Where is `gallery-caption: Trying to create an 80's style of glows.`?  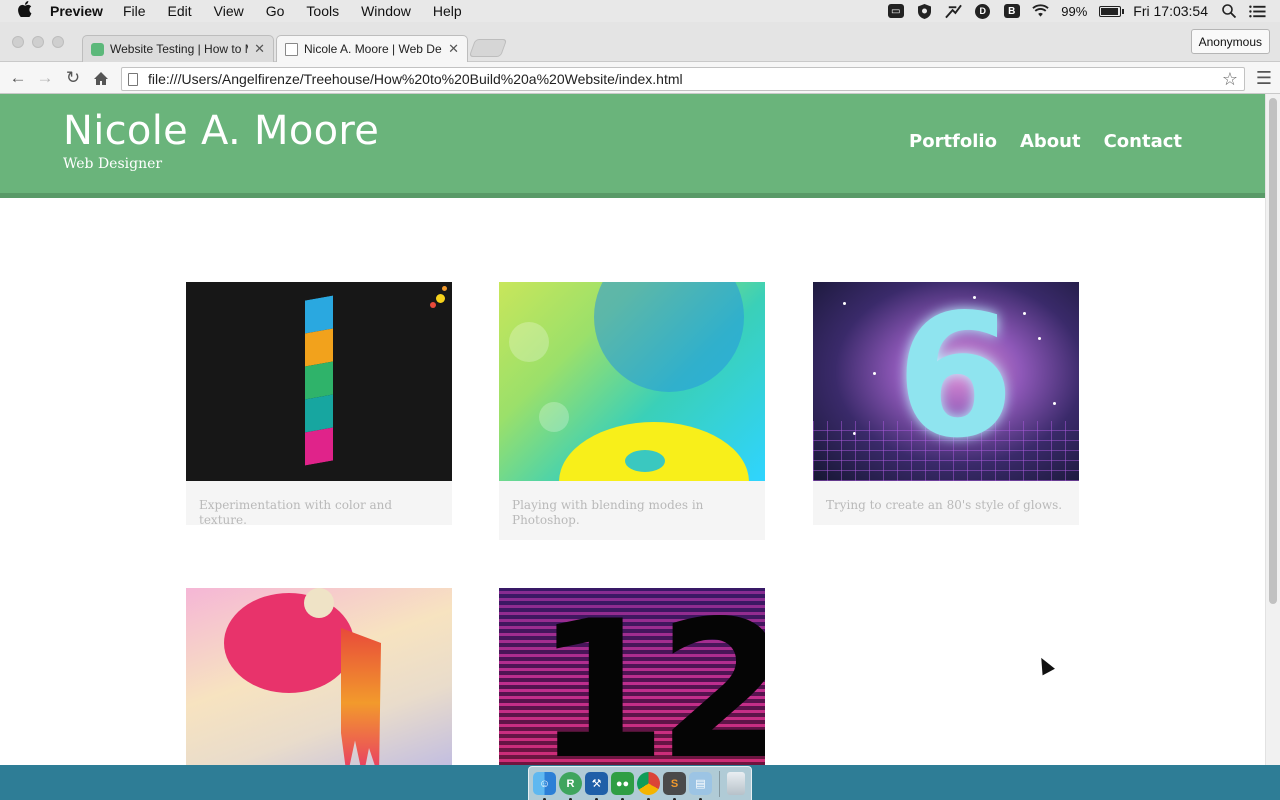
gallery-caption: Trying to create an 80's style of glows. is located at coordinates (944, 505).